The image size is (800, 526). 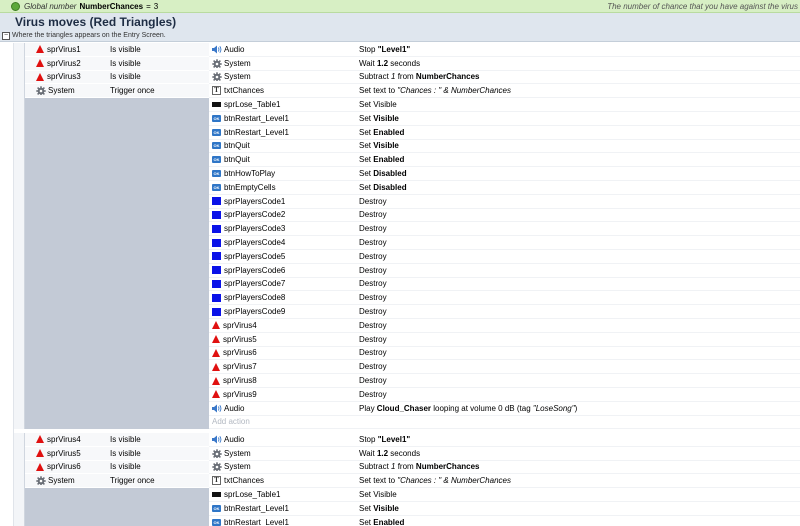 I want to click on global-variable-value: 3, so click(x=156, y=6).